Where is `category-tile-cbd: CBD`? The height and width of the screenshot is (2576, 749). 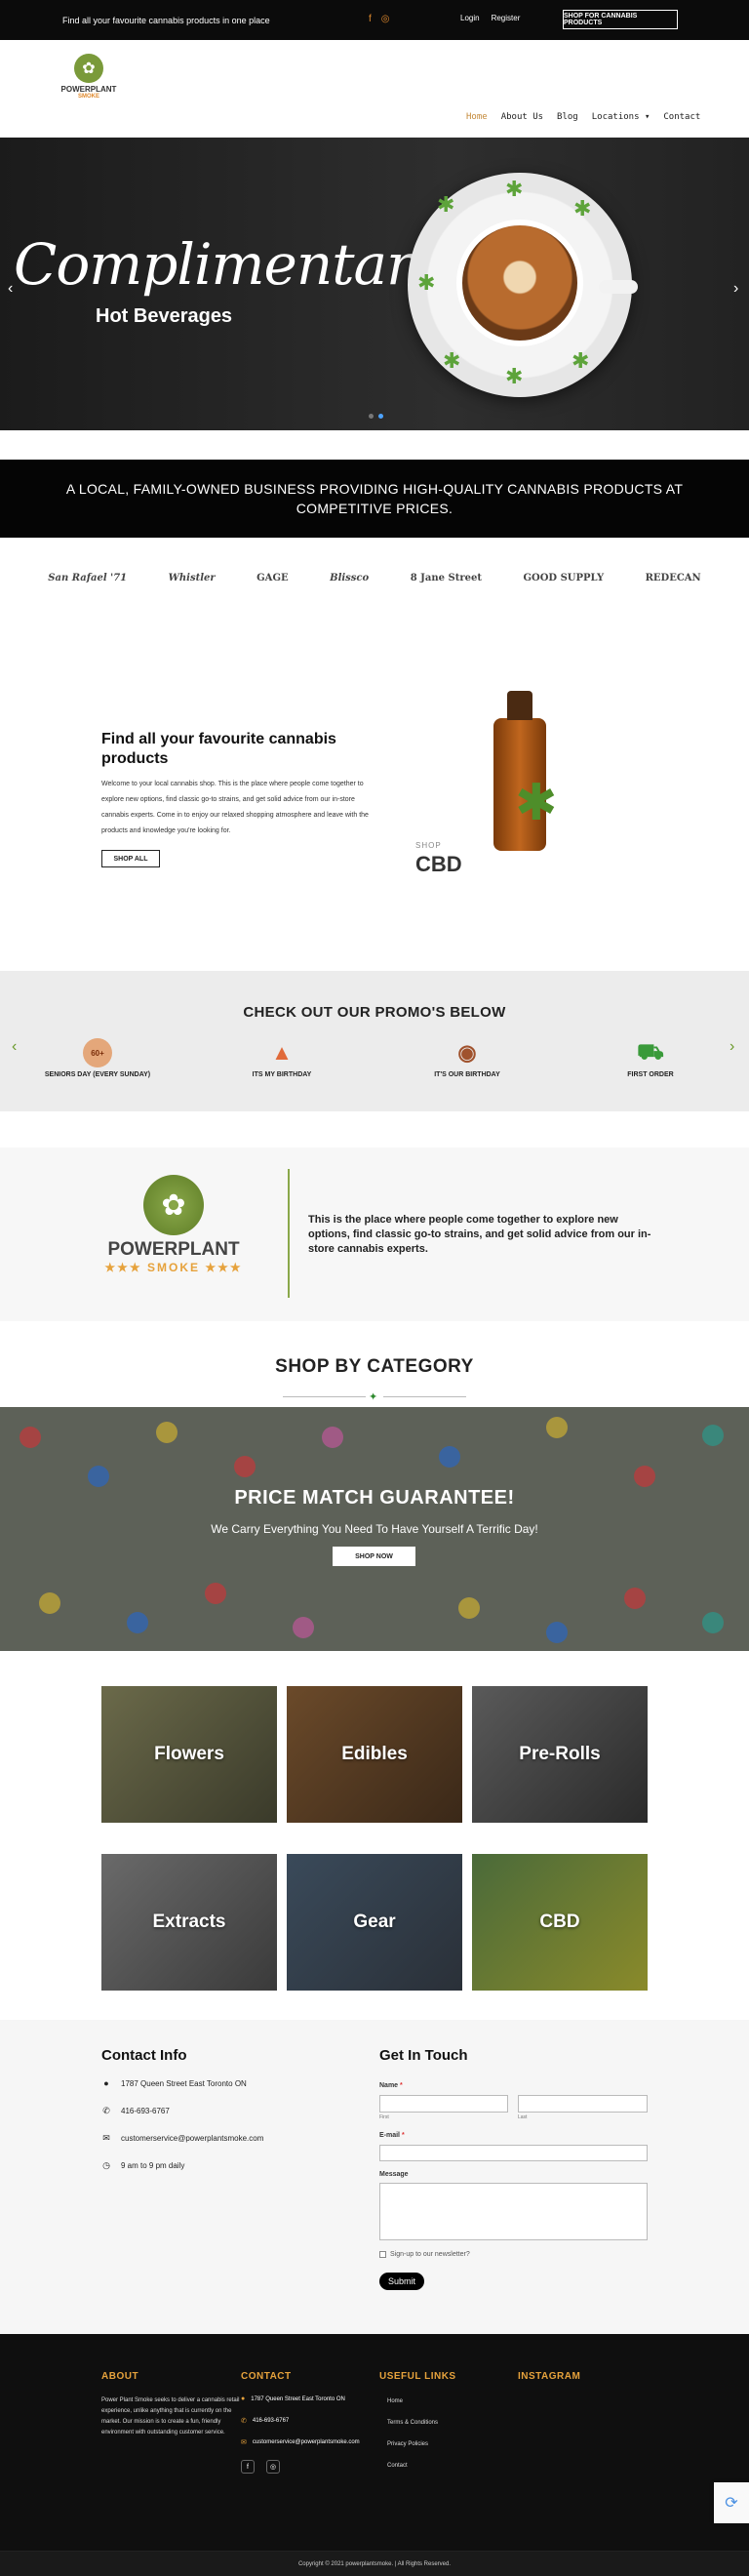
category-tile-cbd: CBD is located at coordinates (560, 1922).